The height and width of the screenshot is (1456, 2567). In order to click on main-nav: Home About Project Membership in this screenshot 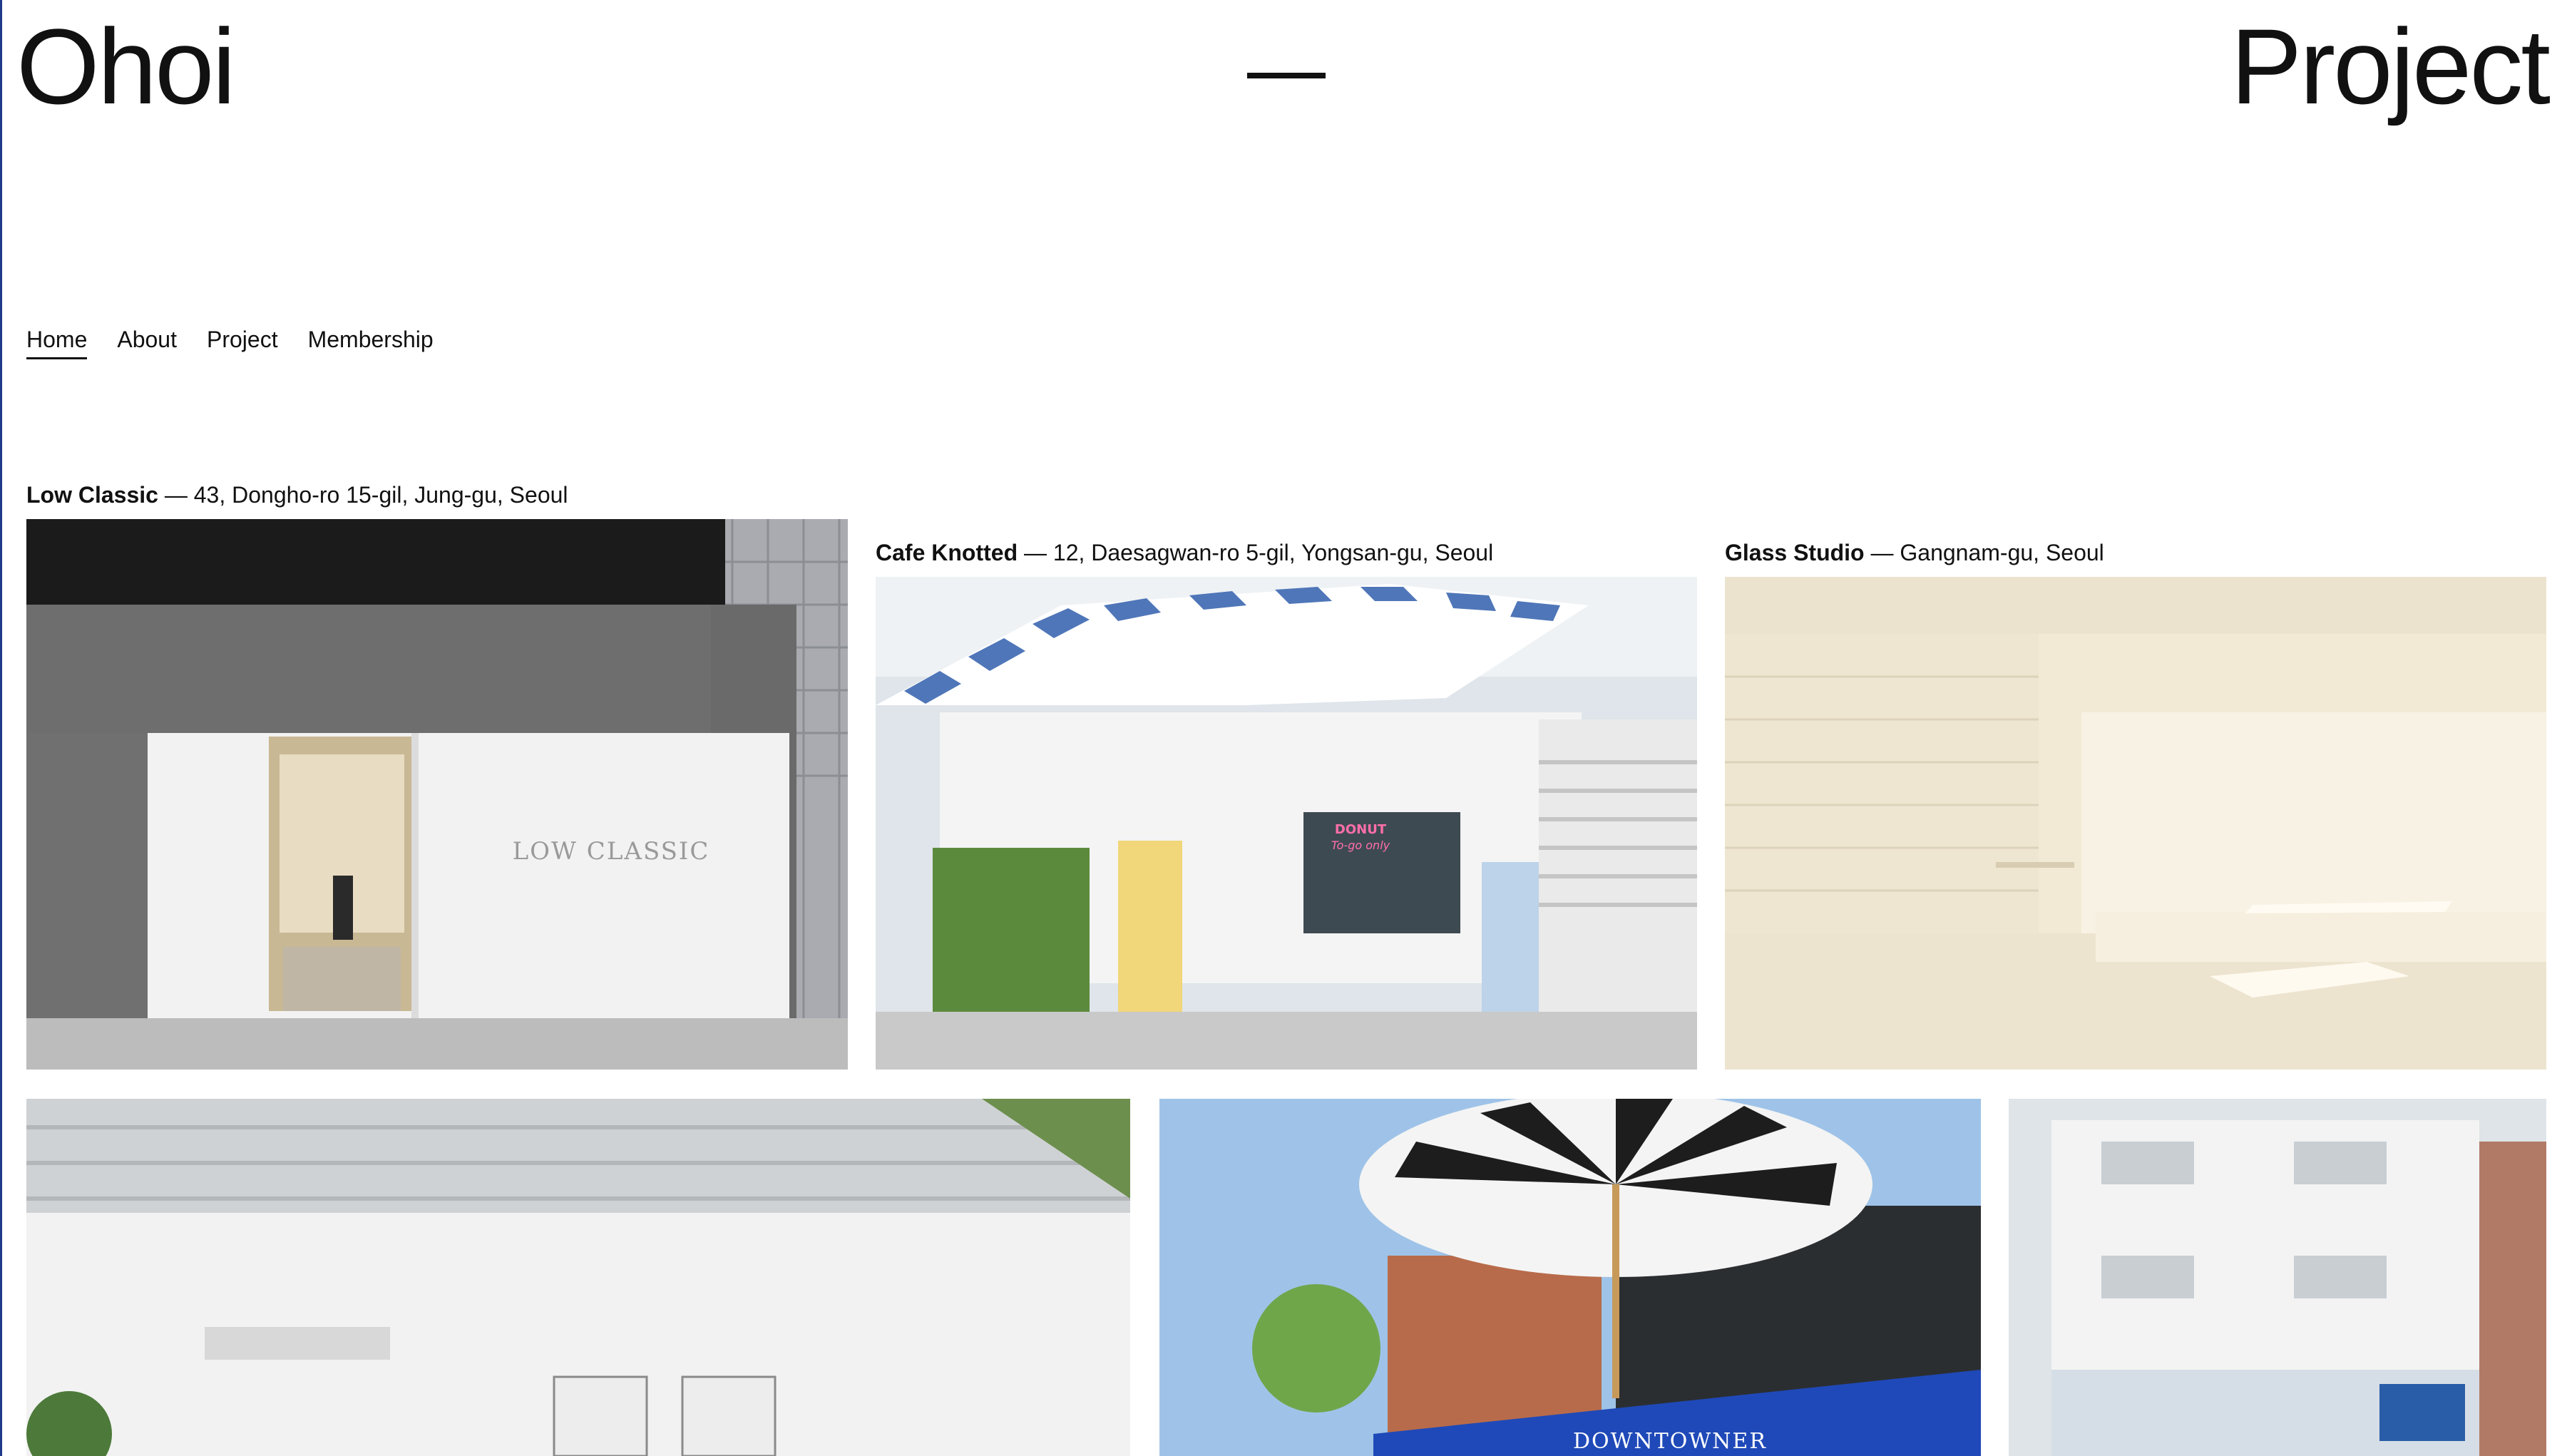, I will do `click(230, 343)`.